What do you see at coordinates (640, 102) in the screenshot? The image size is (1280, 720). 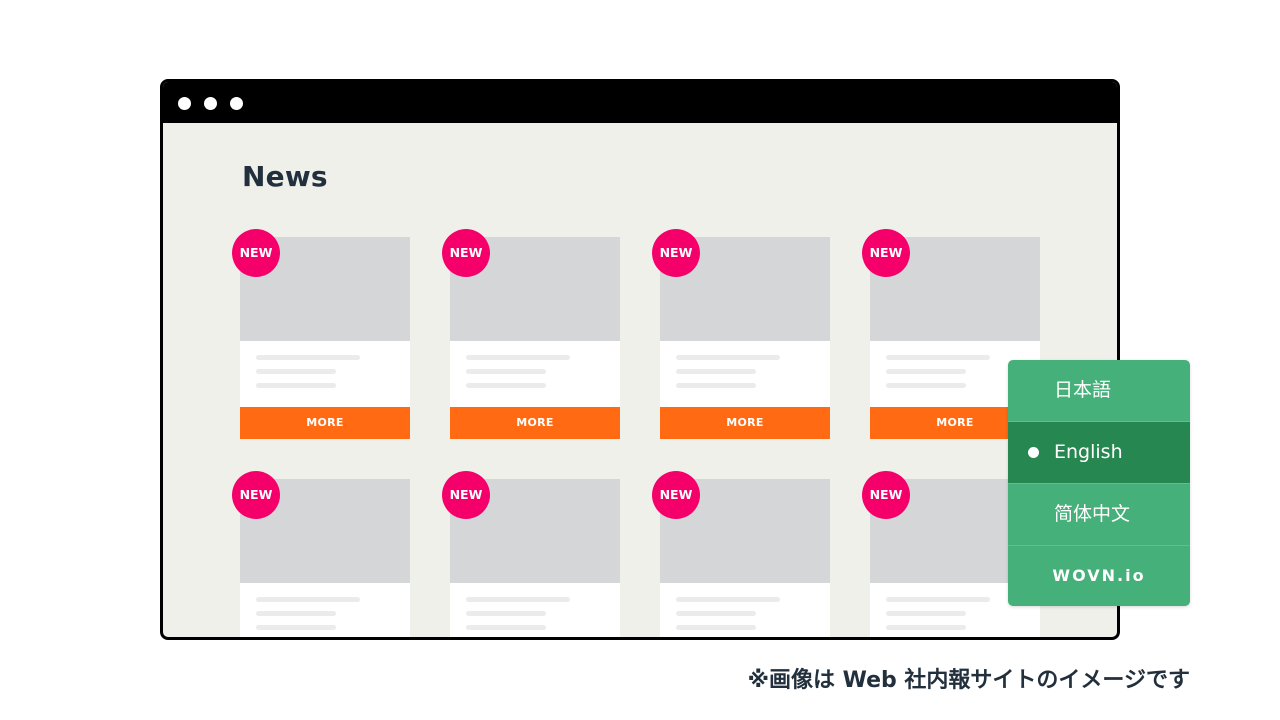 I see `browser-titlebar` at bounding box center [640, 102].